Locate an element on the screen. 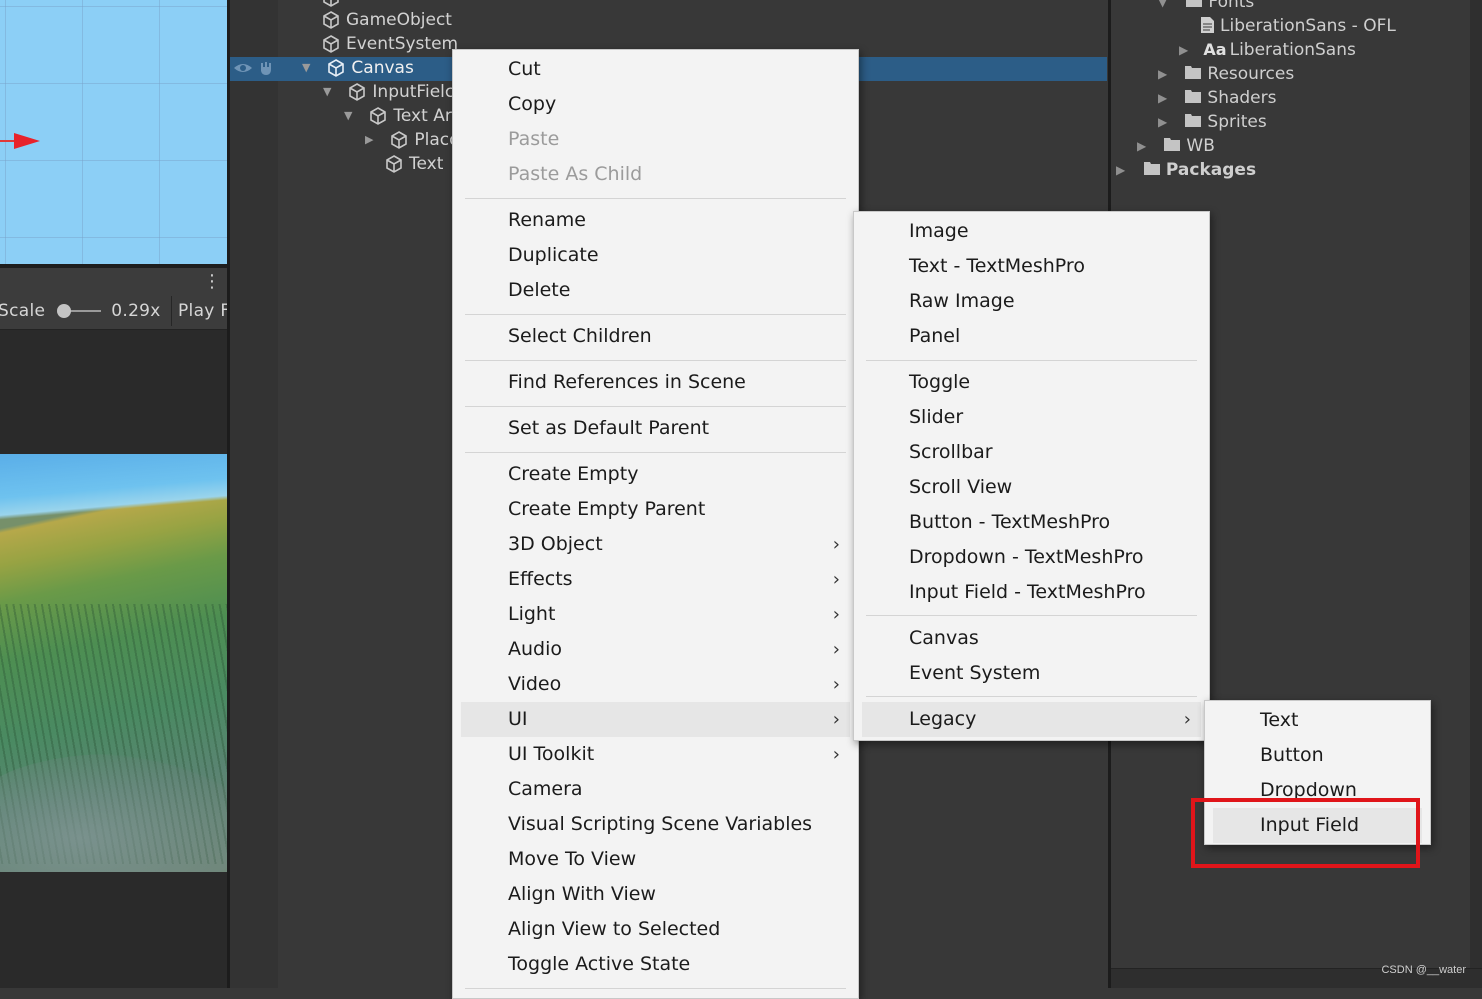  submenu-item-button-textmeshpro: Button - TextMeshPro is located at coordinates (1031, 522).